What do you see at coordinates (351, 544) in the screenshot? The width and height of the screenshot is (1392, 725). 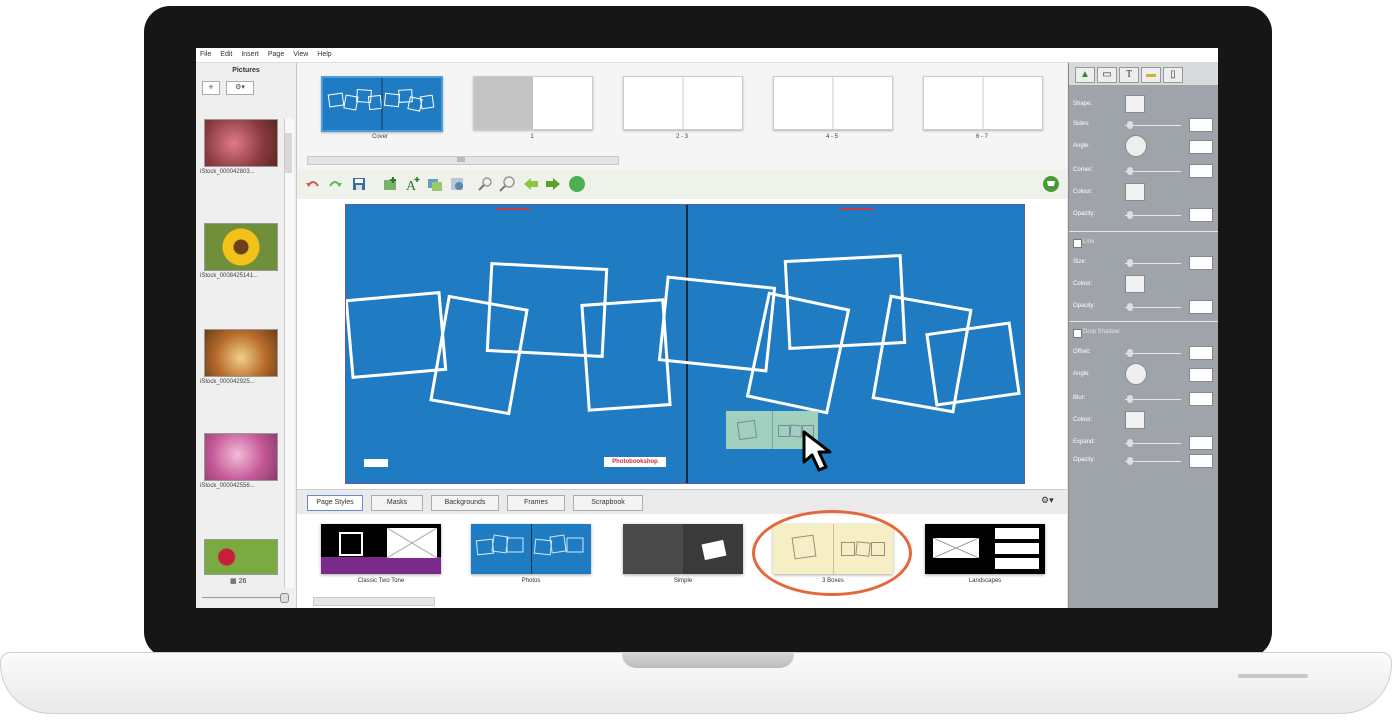 I see `style-preview-box` at bounding box center [351, 544].